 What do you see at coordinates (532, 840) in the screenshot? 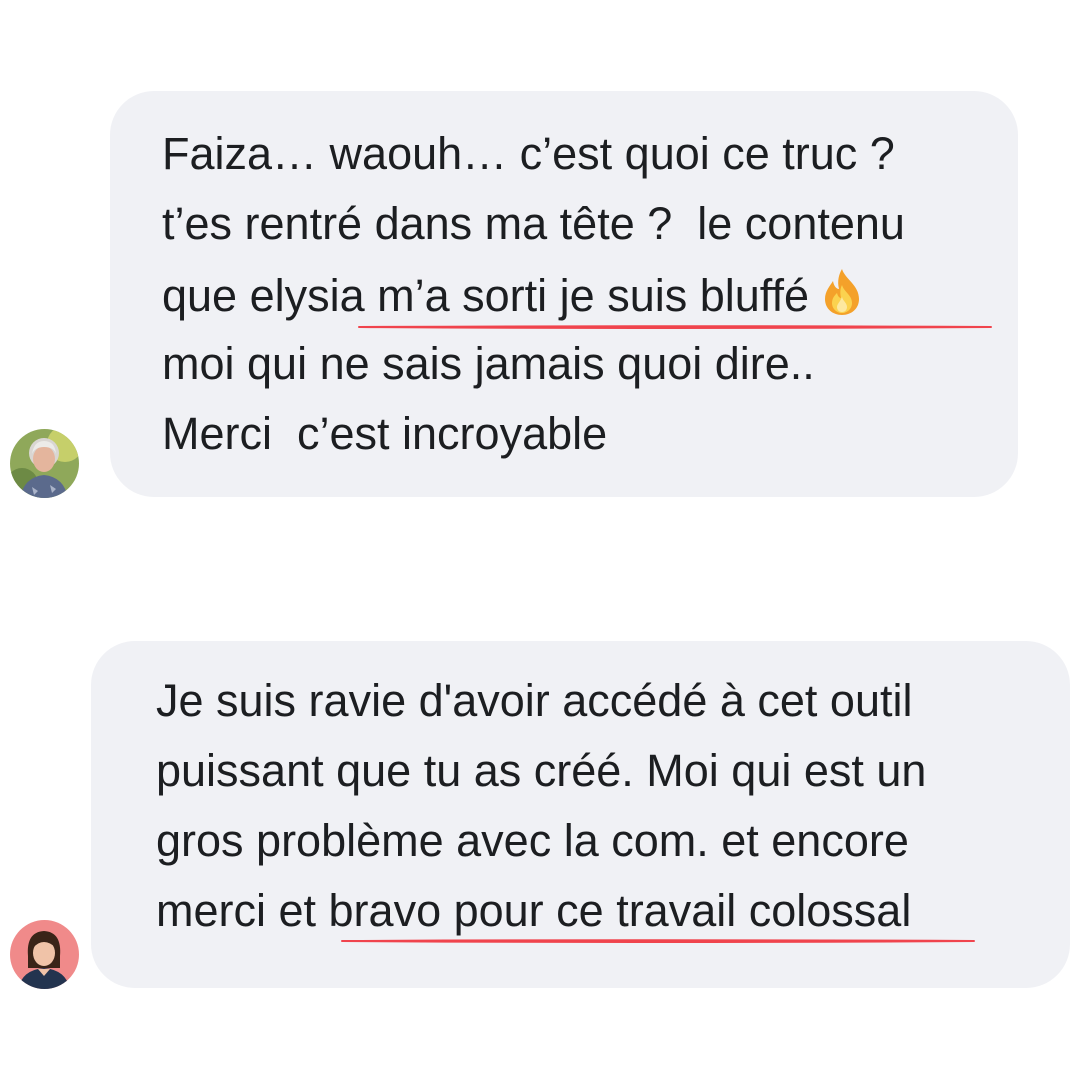
I see `message-line: gros problème avec la com. et encore` at bounding box center [532, 840].